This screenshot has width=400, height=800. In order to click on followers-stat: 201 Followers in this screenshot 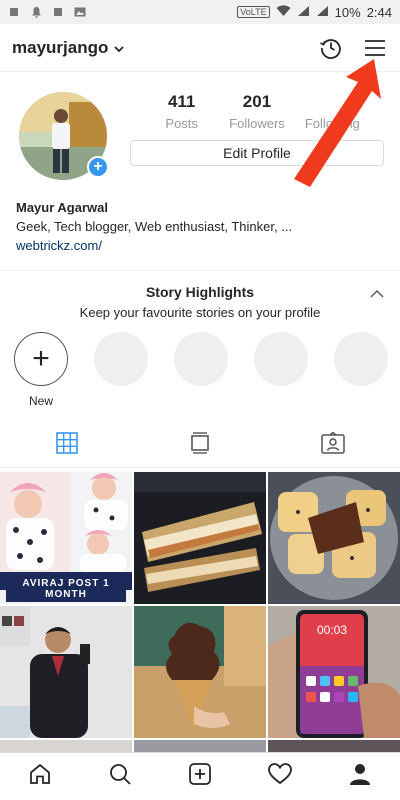, I will do `click(256, 111)`.